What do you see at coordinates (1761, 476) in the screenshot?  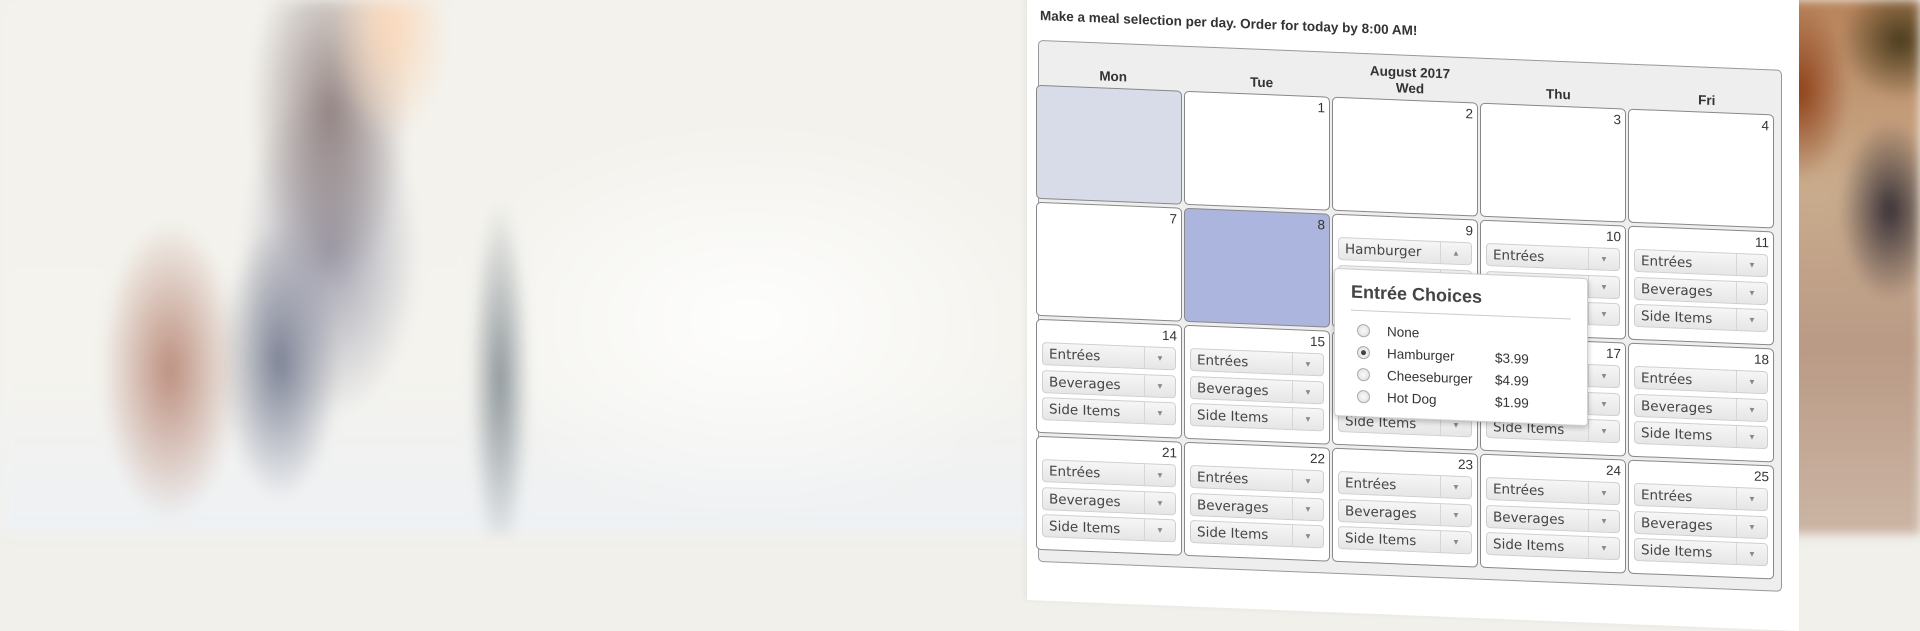 I see `day-number: 25` at bounding box center [1761, 476].